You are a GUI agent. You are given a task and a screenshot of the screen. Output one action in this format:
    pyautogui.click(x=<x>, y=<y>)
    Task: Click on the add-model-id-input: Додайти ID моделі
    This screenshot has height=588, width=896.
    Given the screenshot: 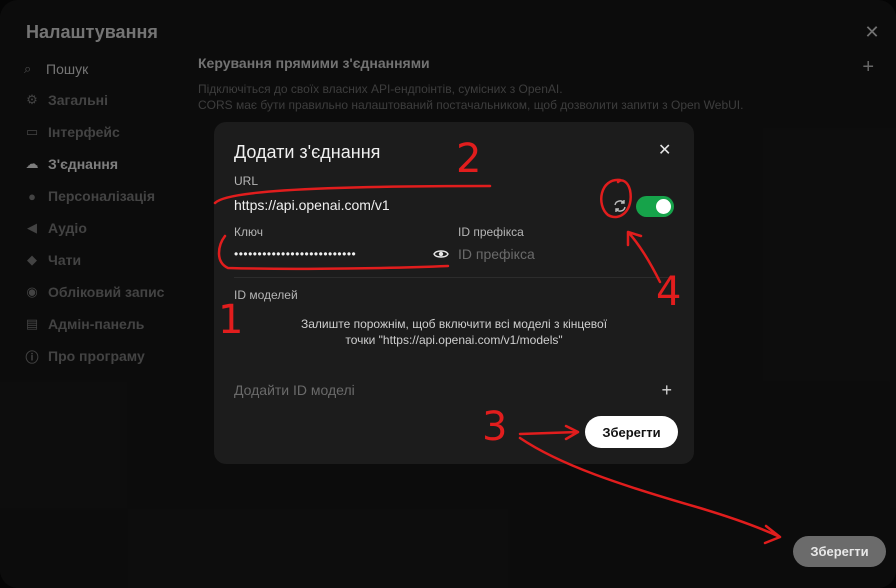 What is the action you would take?
    pyautogui.click(x=294, y=390)
    